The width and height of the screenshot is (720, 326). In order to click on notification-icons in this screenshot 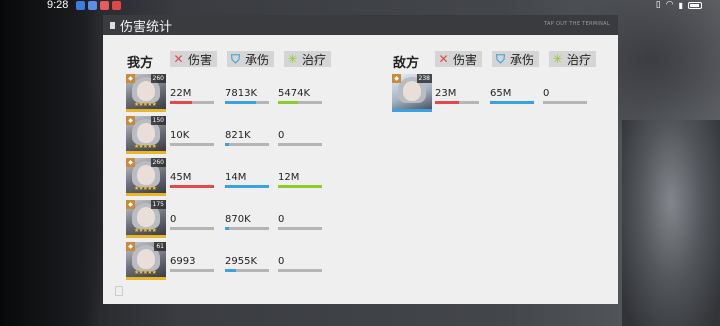, I will do `click(98, 5)`.